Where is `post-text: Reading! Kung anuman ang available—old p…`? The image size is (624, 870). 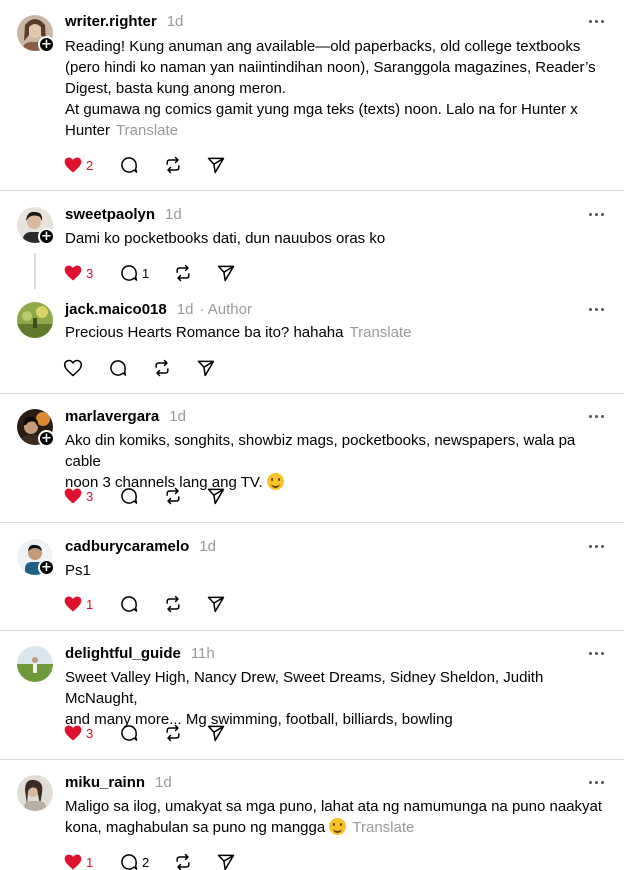 post-text: Reading! Kung anuman ang available—old p… is located at coordinates (330, 88).